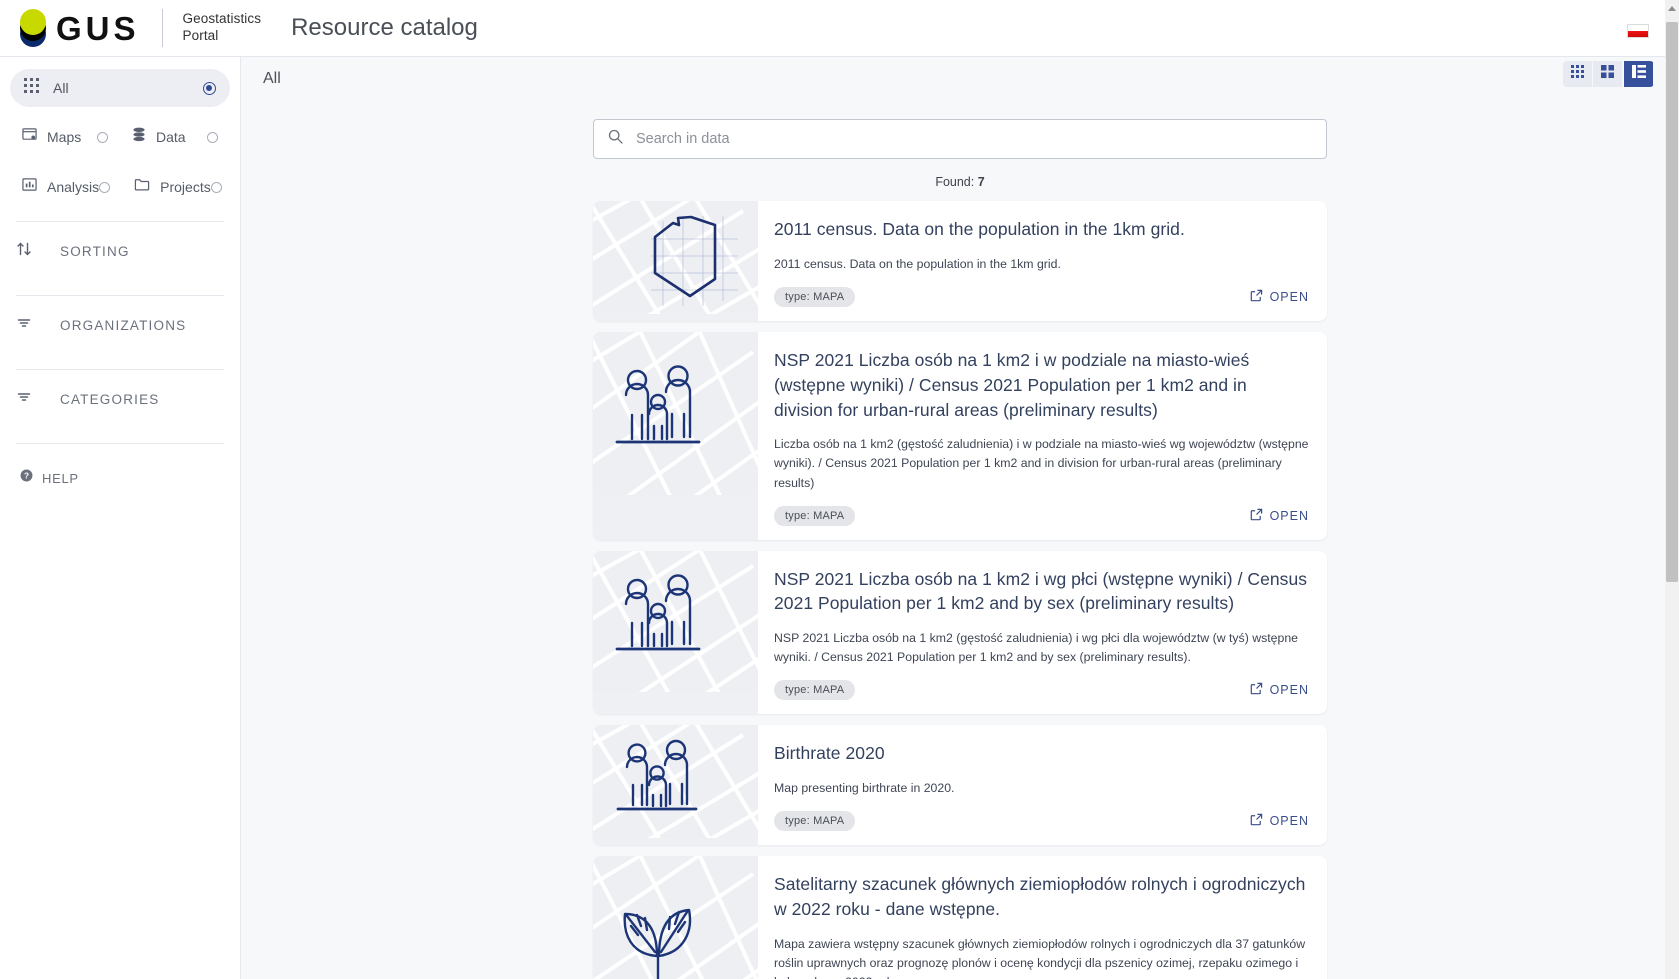  What do you see at coordinates (120, 325) in the screenshot?
I see `sidebar-section-organizations: ORGANIZATIONS` at bounding box center [120, 325].